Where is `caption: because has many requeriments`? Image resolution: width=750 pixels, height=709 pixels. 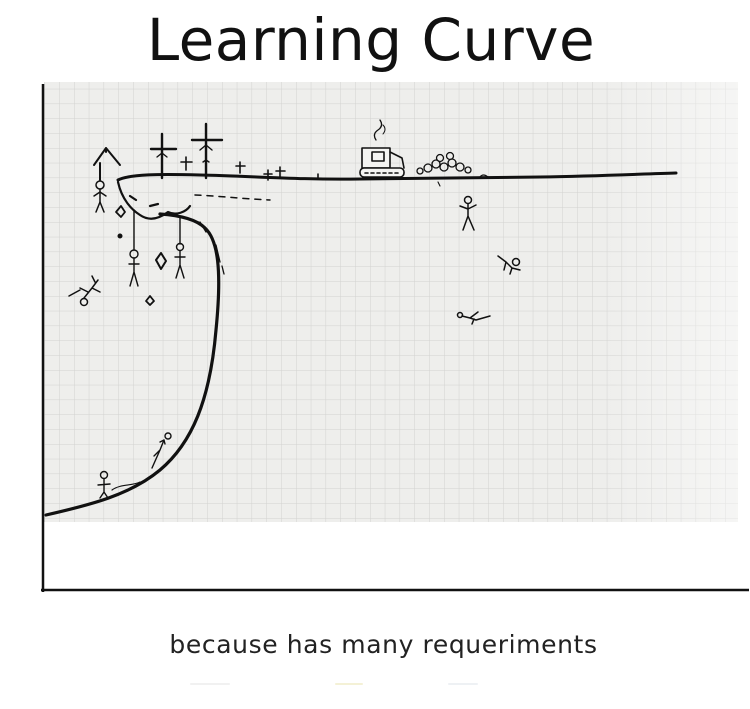
caption: because has many requeriments is located at coordinates (383, 644).